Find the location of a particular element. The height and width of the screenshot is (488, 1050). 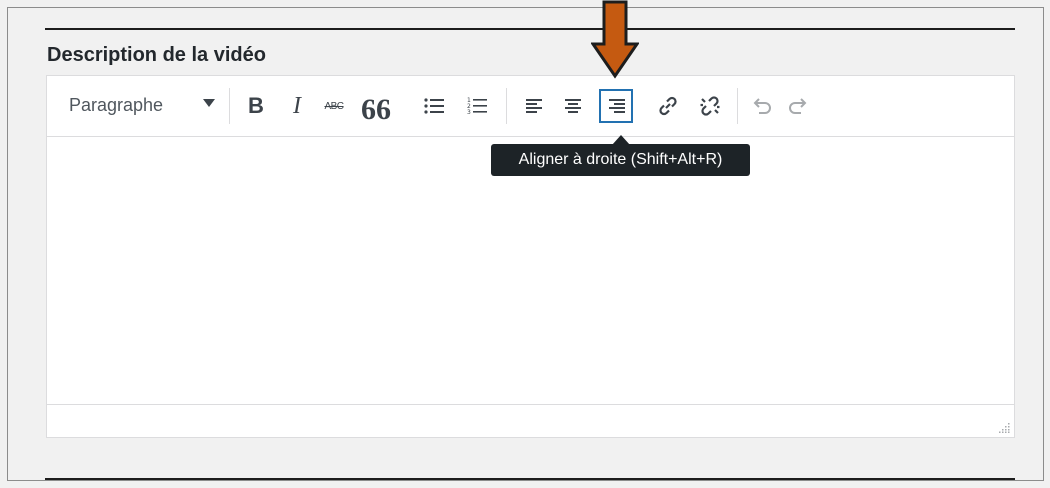

editor-statusbar is located at coordinates (530, 420).